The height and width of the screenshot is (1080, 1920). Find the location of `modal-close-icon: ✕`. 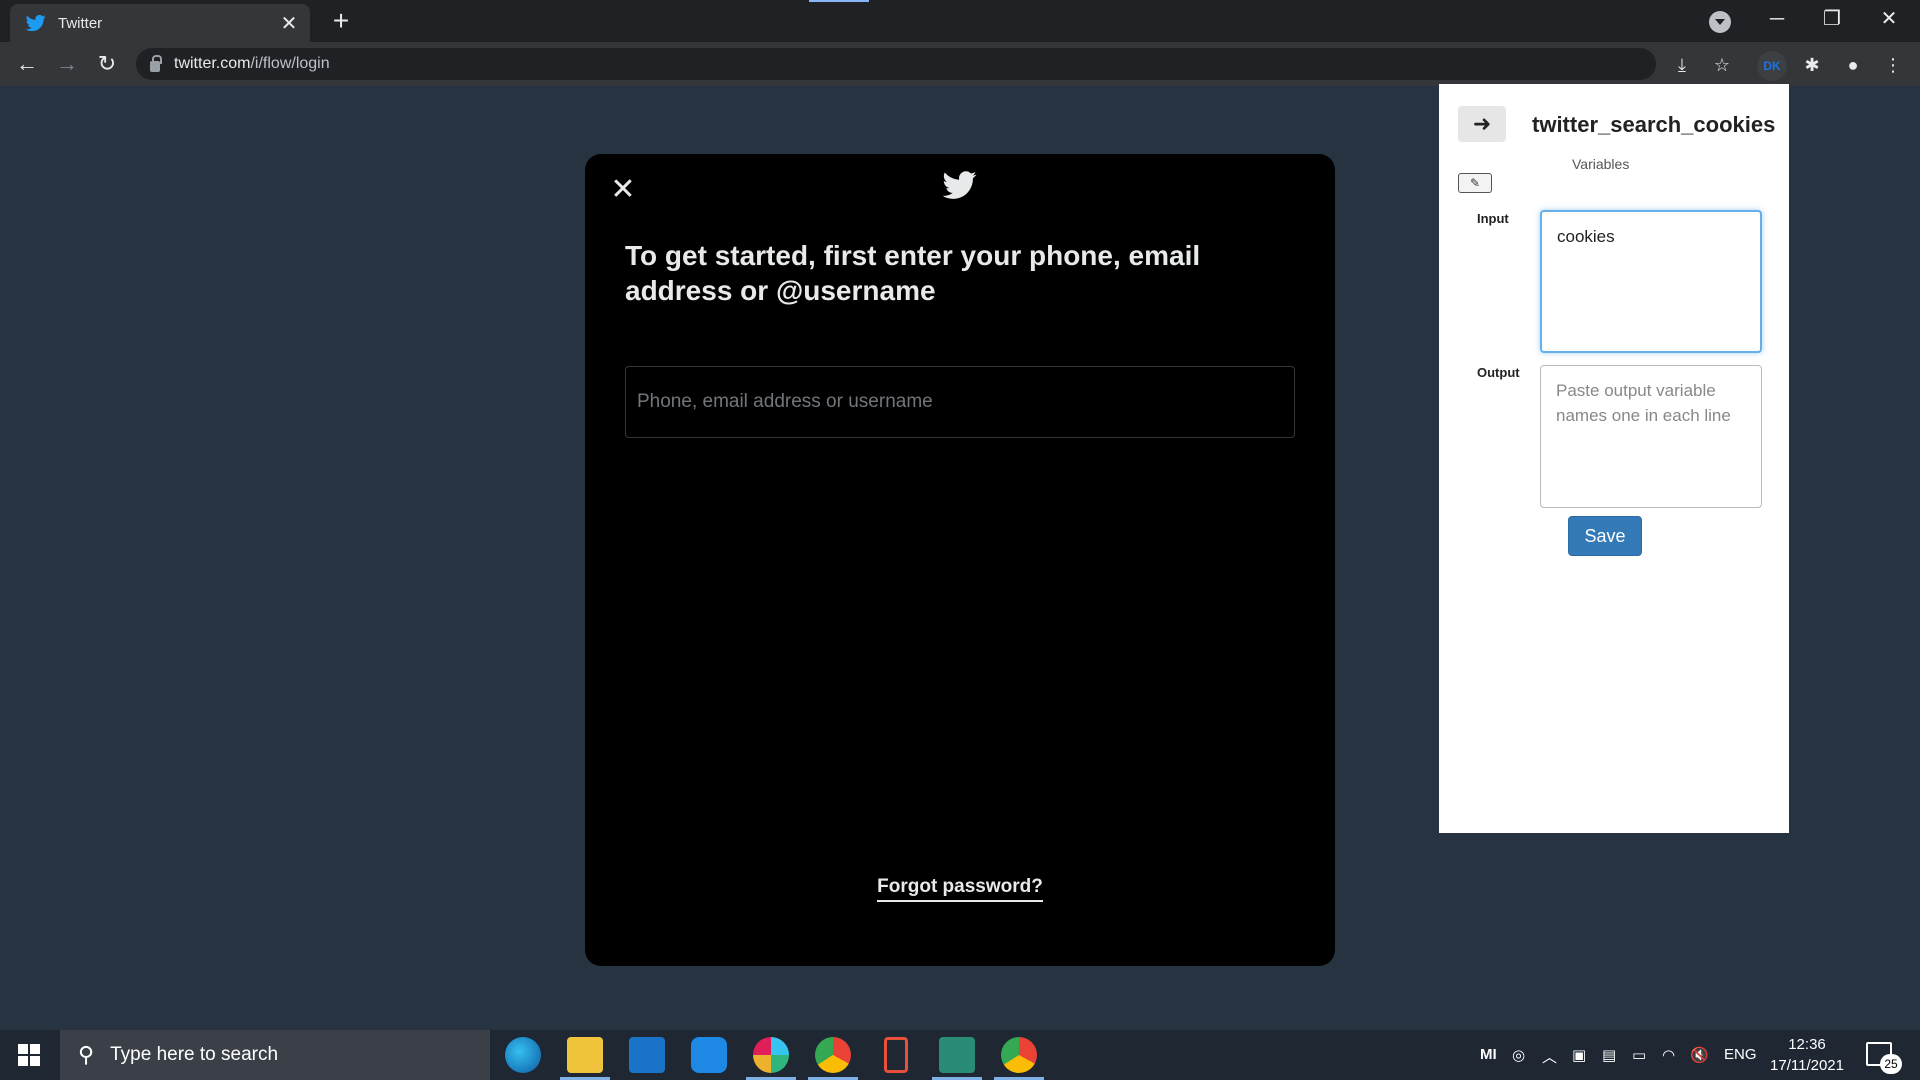

modal-close-icon: ✕ is located at coordinates (623, 190).